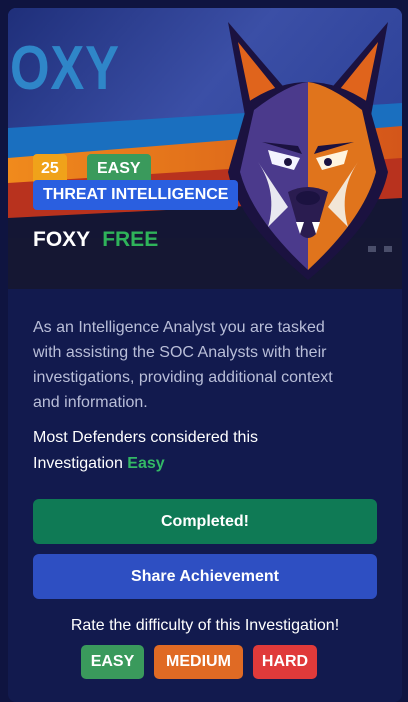  I want to click on completed-button: Completed!, so click(205, 521).